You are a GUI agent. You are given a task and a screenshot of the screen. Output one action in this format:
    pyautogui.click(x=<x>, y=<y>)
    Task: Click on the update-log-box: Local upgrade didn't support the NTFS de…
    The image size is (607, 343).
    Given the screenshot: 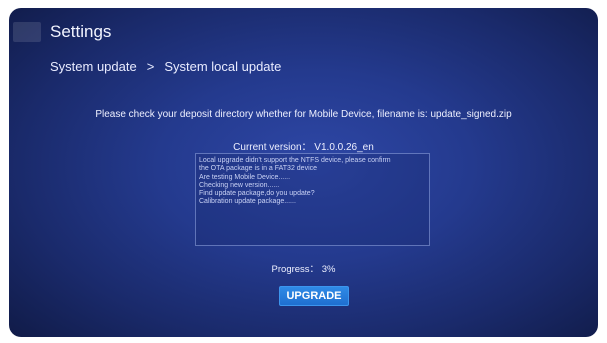 What is the action you would take?
    pyautogui.click(x=312, y=199)
    